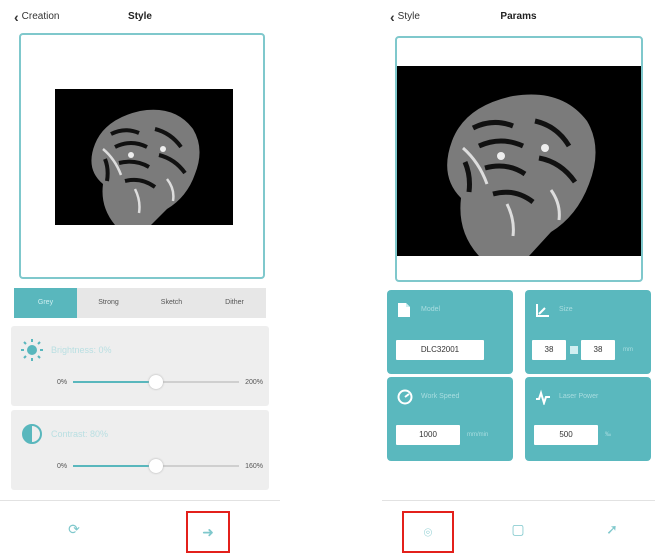 Image resolution: width=655 pixels, height=554 pixels. I want to click on rotate-icon: ⟳, so click(74, 528).